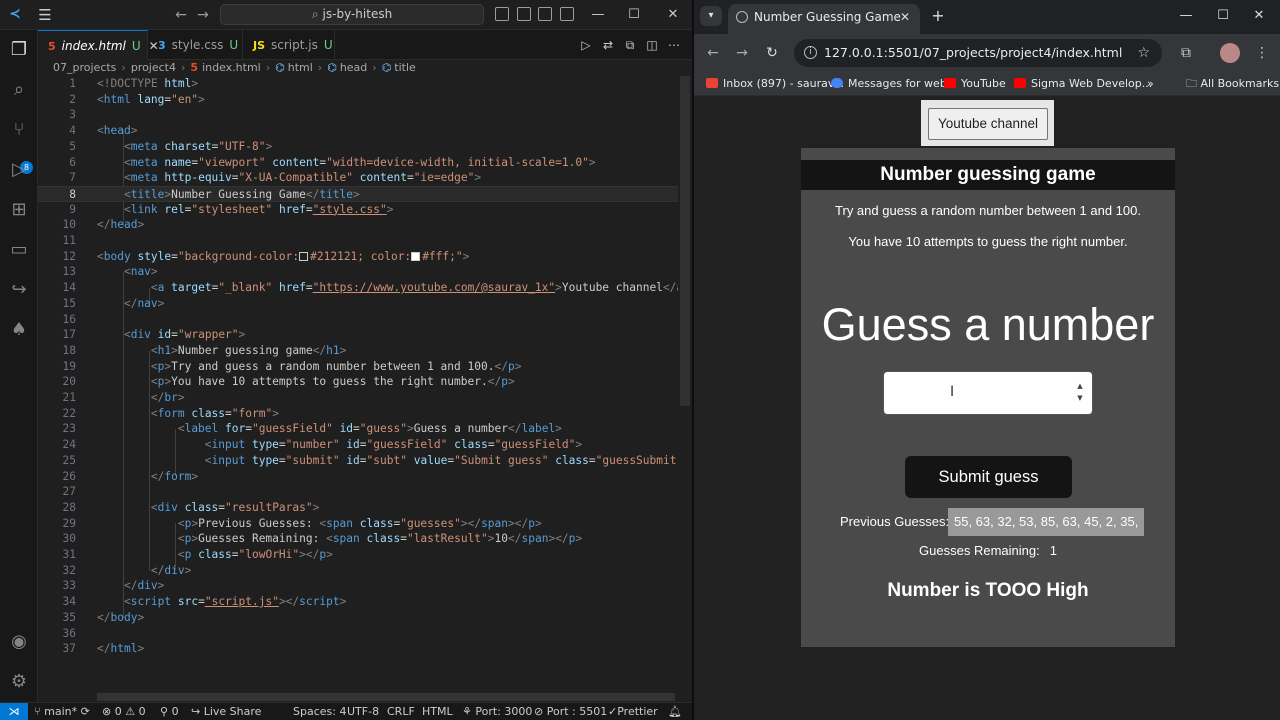 Image resolution: width=1280 pixels, height=720 pixels. What do you see at coordinates (259, 45) in the screenshot?
I see `js-file-icon: JS` at bounding box center [259, 45].